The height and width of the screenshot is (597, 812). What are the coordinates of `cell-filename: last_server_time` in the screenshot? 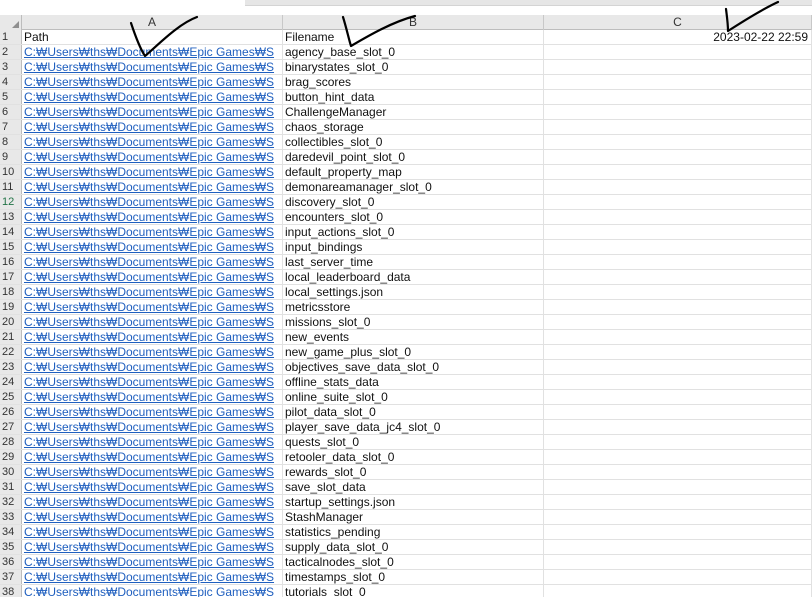 It's located at (413, 262).